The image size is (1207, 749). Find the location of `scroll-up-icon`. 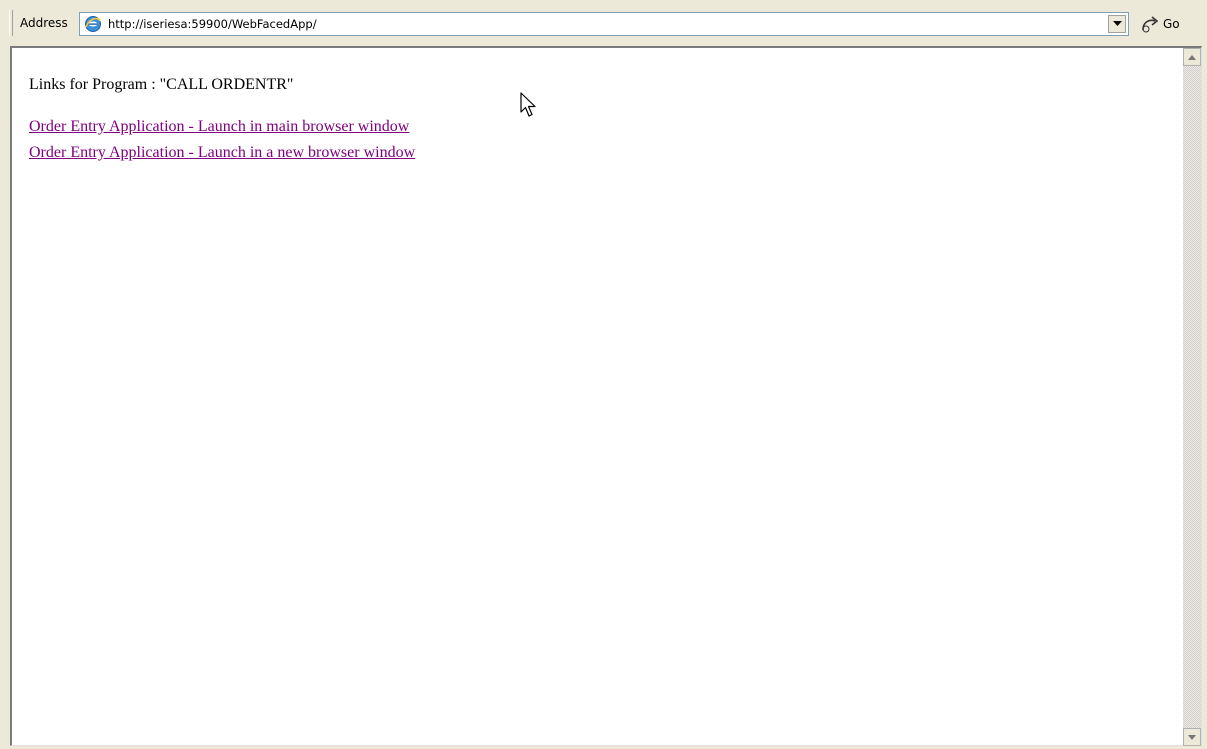

scroll-up-icon is located at coordinates (1192, 57).